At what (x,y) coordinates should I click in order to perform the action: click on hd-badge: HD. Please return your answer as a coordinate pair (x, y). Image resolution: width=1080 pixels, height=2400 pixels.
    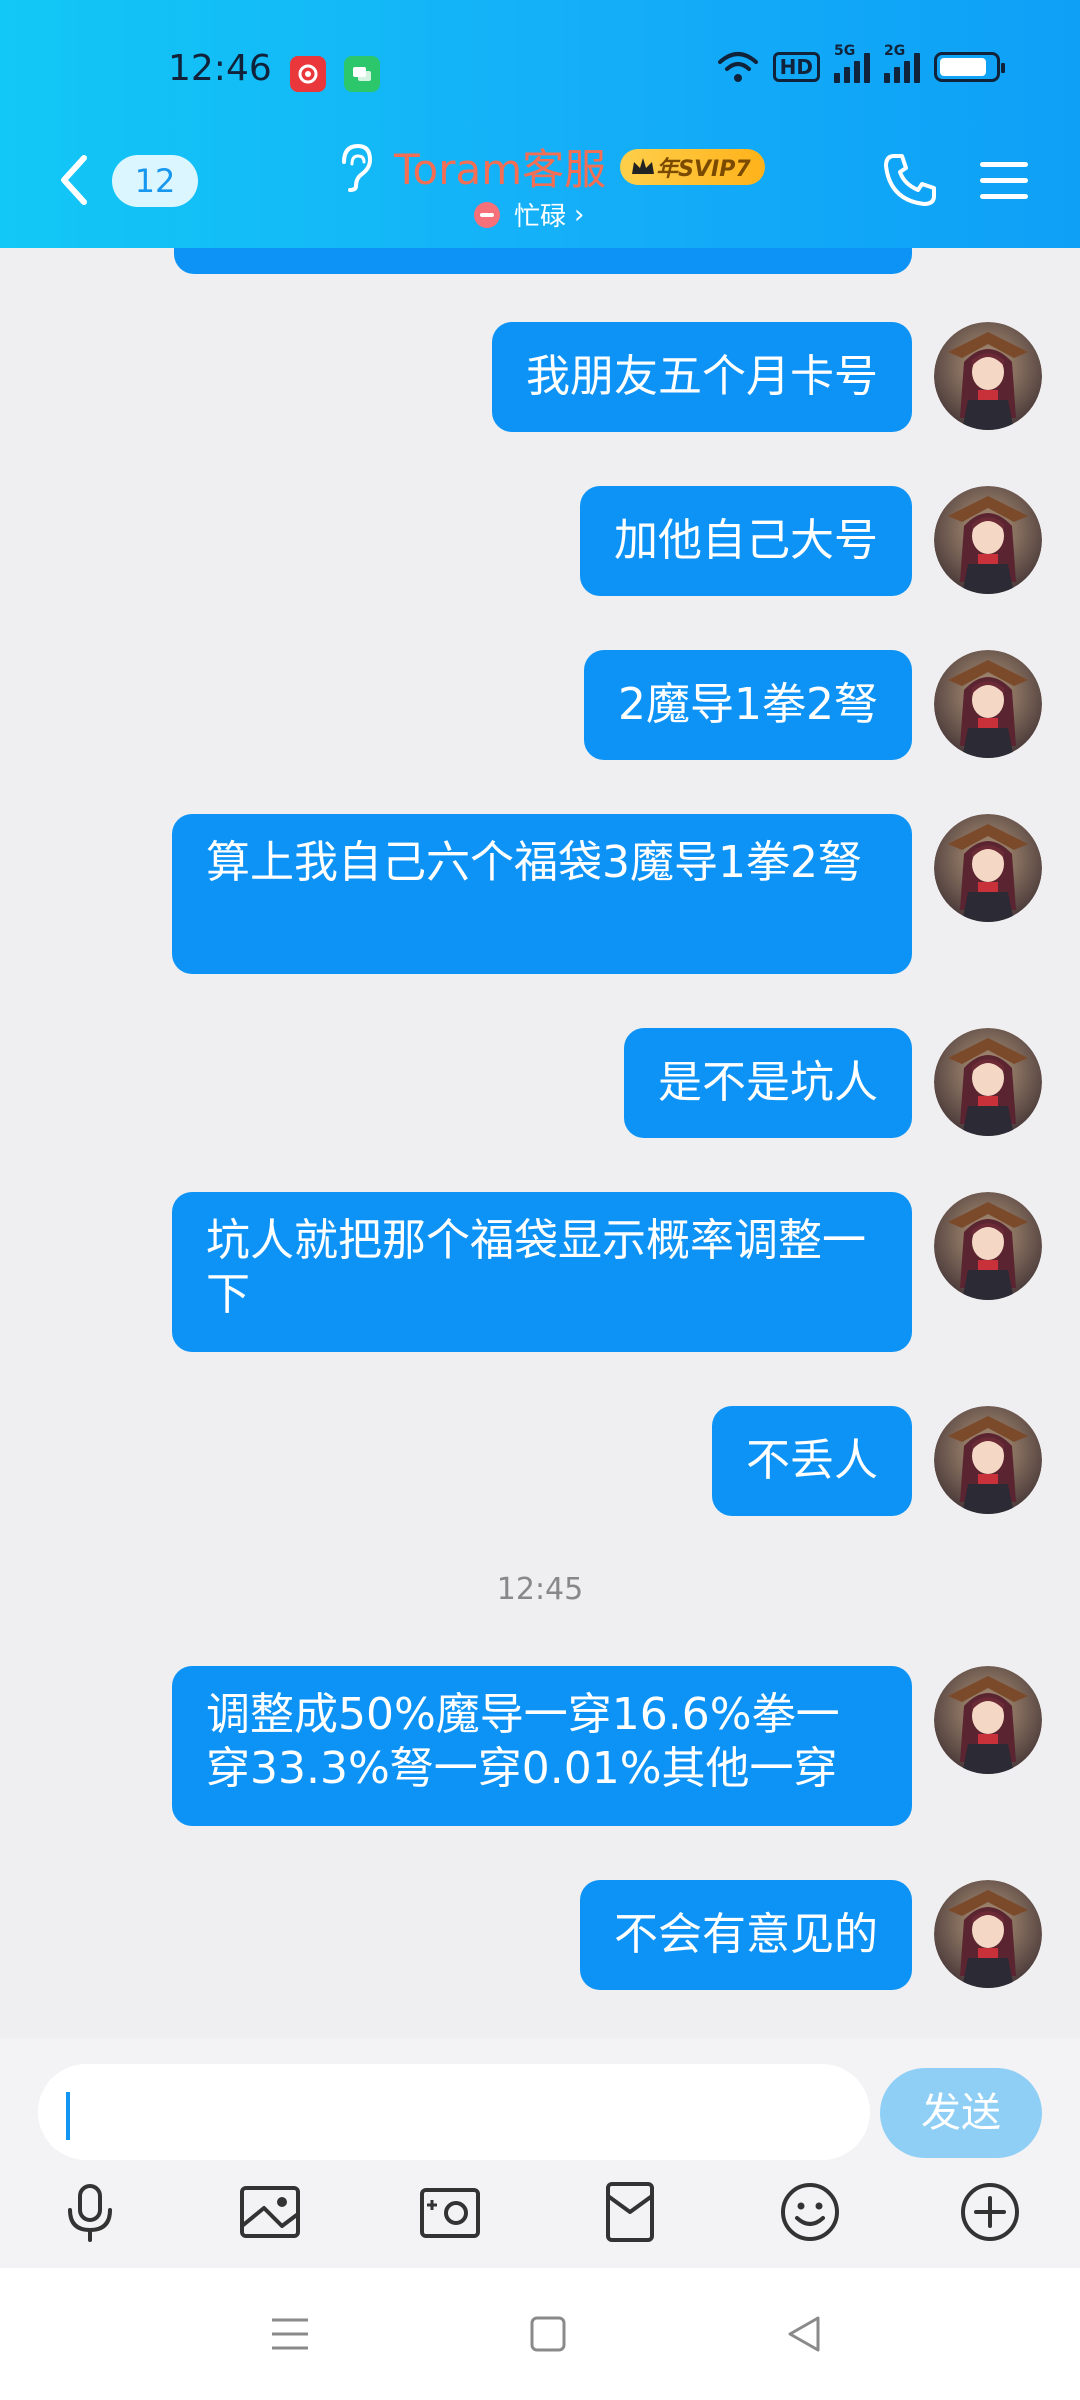
    Looking at the image, I should click on (796, 67).